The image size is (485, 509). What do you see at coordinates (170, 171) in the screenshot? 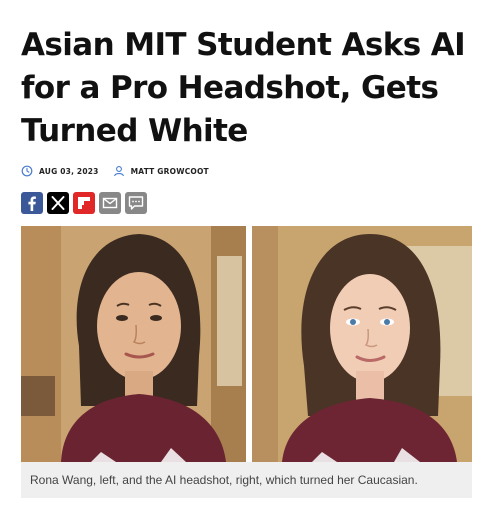
I see `author-name: MATT GROWCOOT` at bounding box center [170, 171].